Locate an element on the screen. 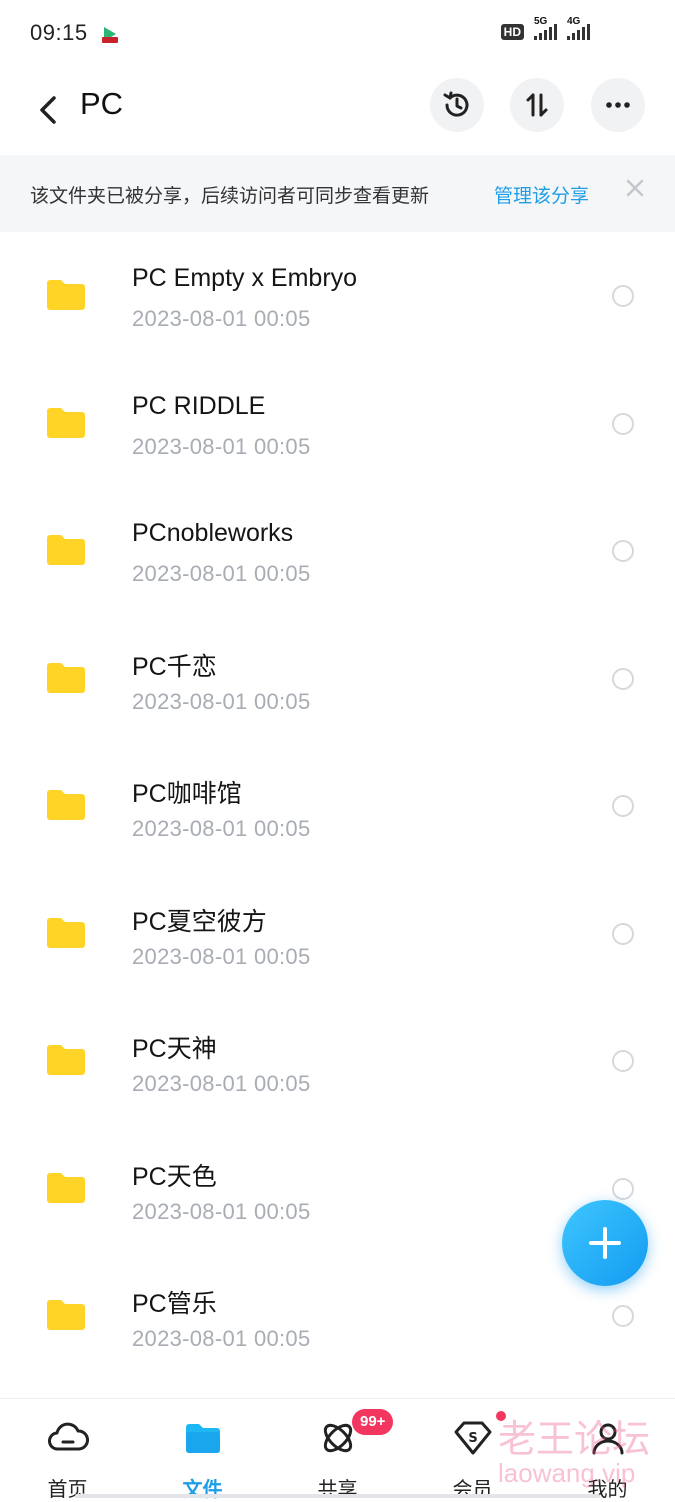 The width and height of the screenshot is (675, 1502). more-button is located at coordinates (618, 105).